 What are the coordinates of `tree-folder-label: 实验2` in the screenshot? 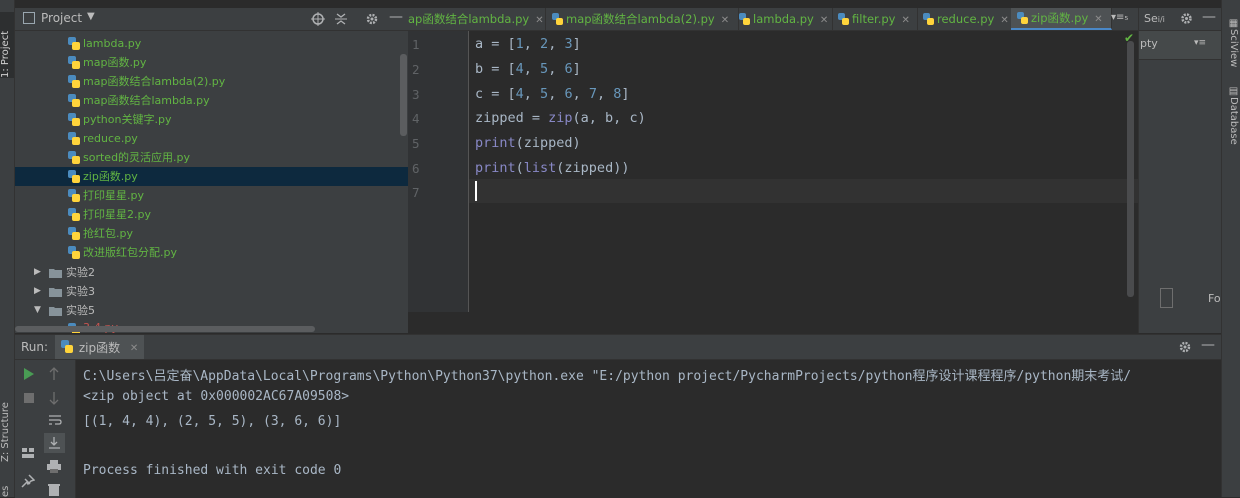 It's located at (80, 272).